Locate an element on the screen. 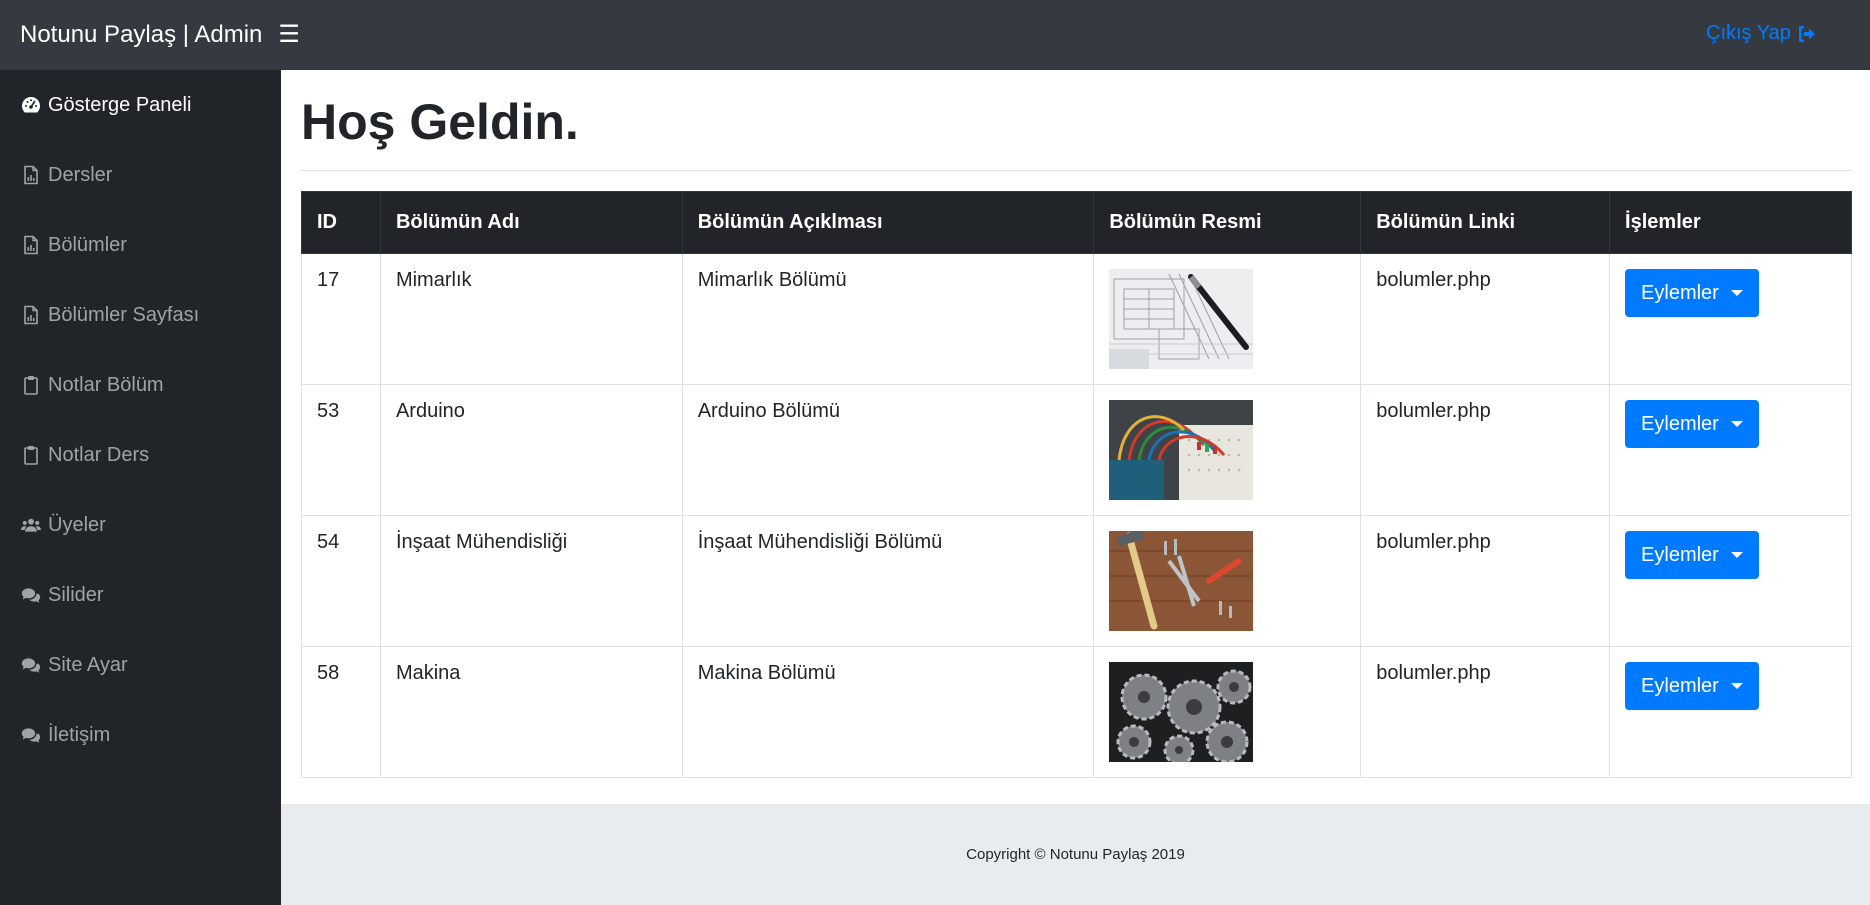 The height and width of the screenshot is (905, 1870). cell-name: Makina is located at coordinates (531, 712).